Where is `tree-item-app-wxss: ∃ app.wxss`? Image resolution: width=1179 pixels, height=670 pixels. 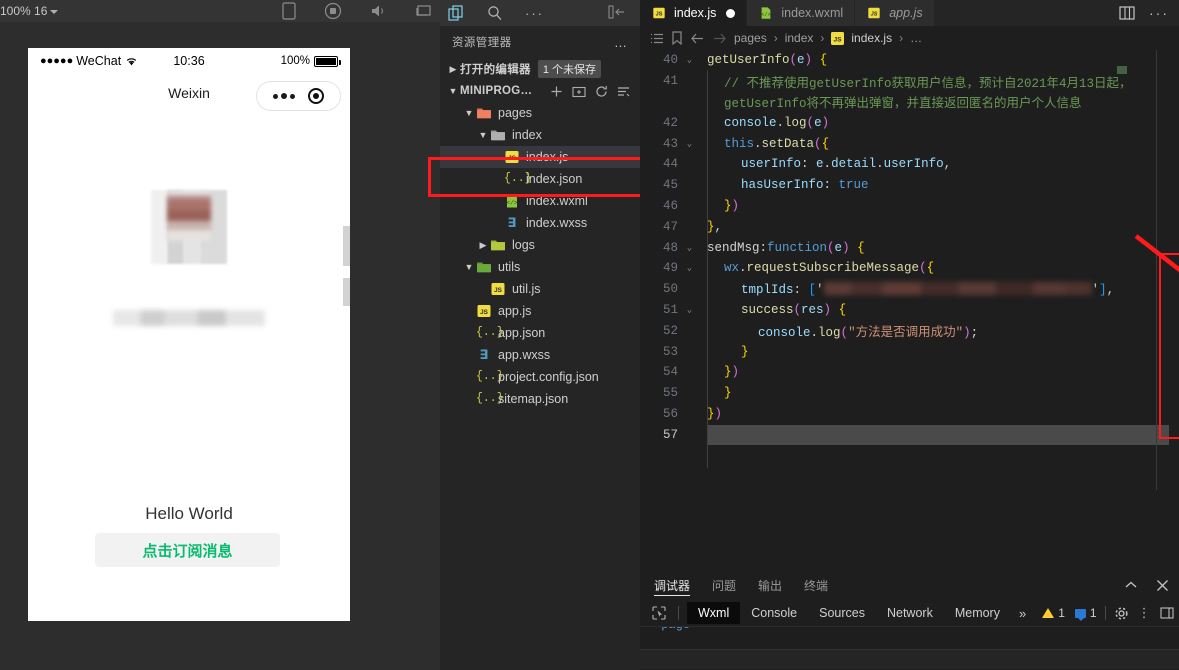
tree-item-app-wxss: ∃ app.wxss is located at coordinates (540, 355).